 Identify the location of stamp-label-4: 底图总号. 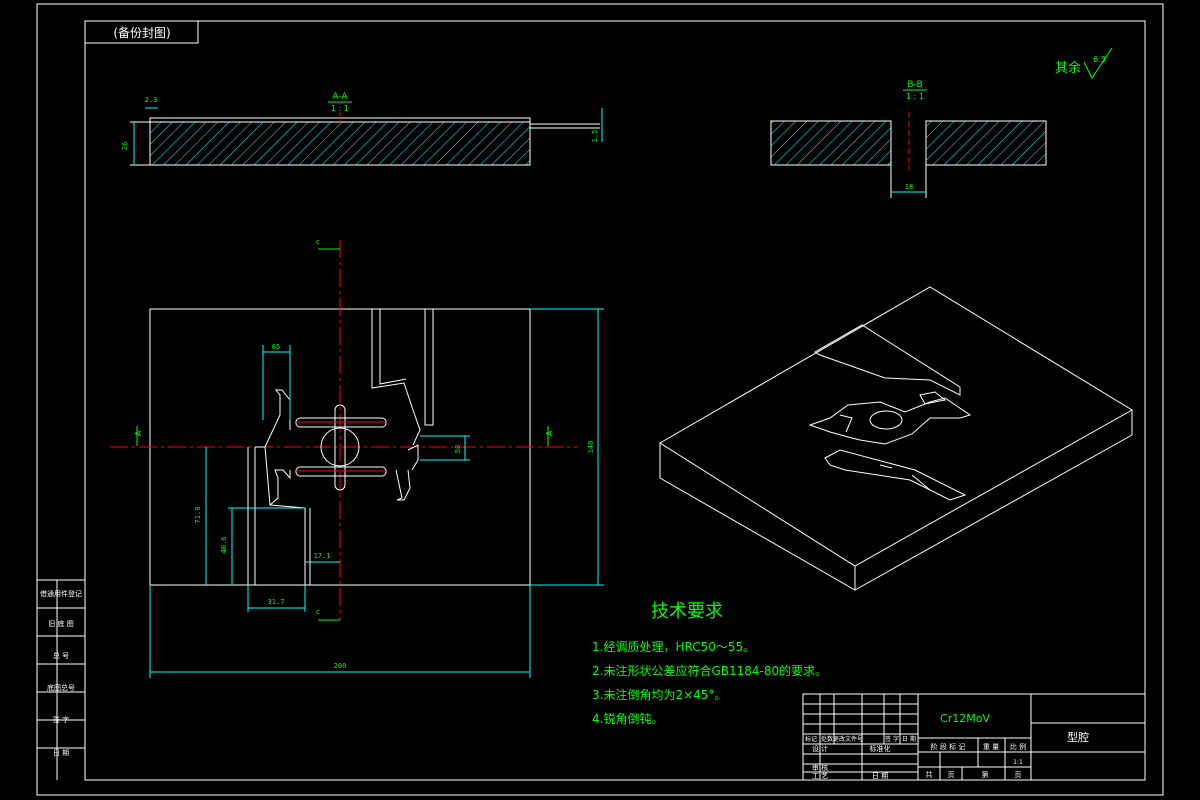
(61, 687).